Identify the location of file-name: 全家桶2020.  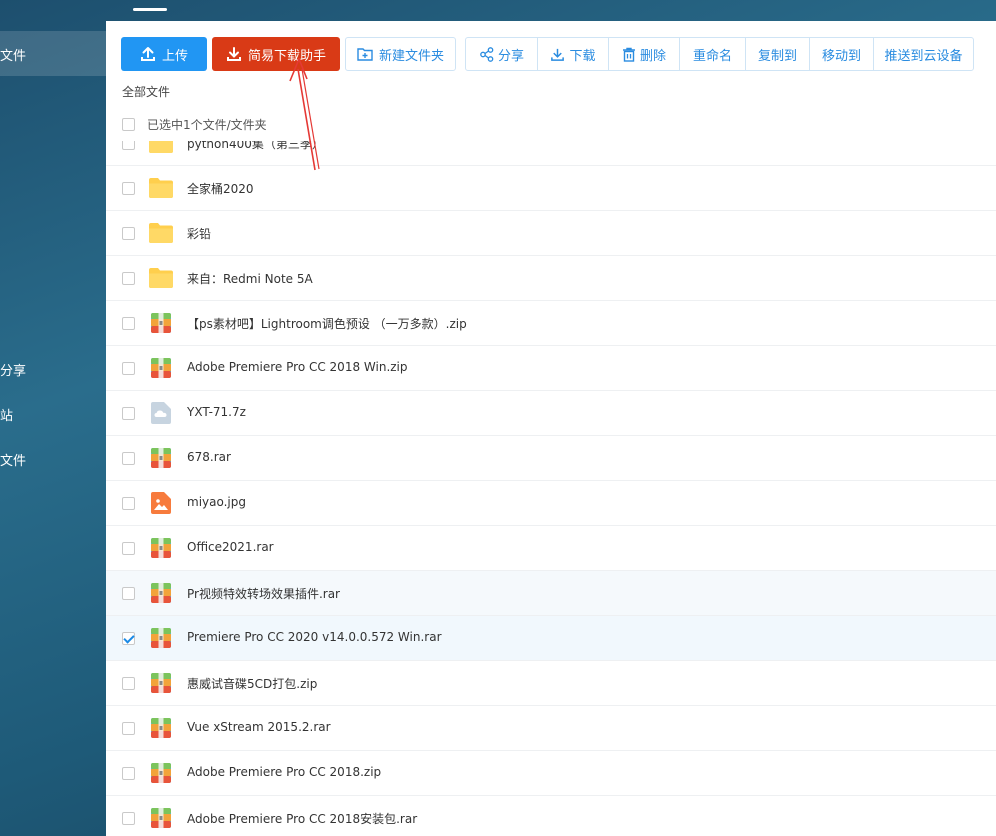
(220, 188).